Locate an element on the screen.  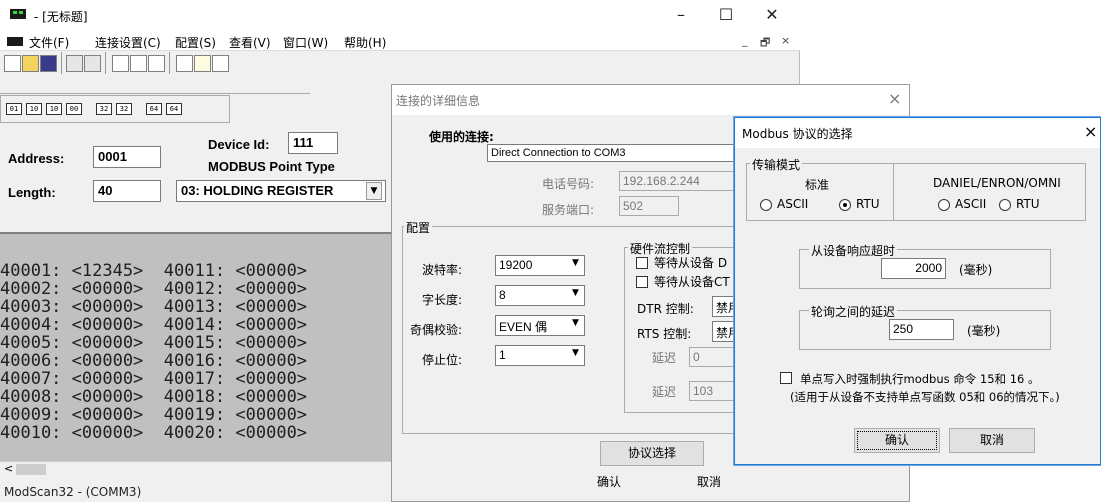
scroll-left-icon: < is located at coordinates (8, 468).